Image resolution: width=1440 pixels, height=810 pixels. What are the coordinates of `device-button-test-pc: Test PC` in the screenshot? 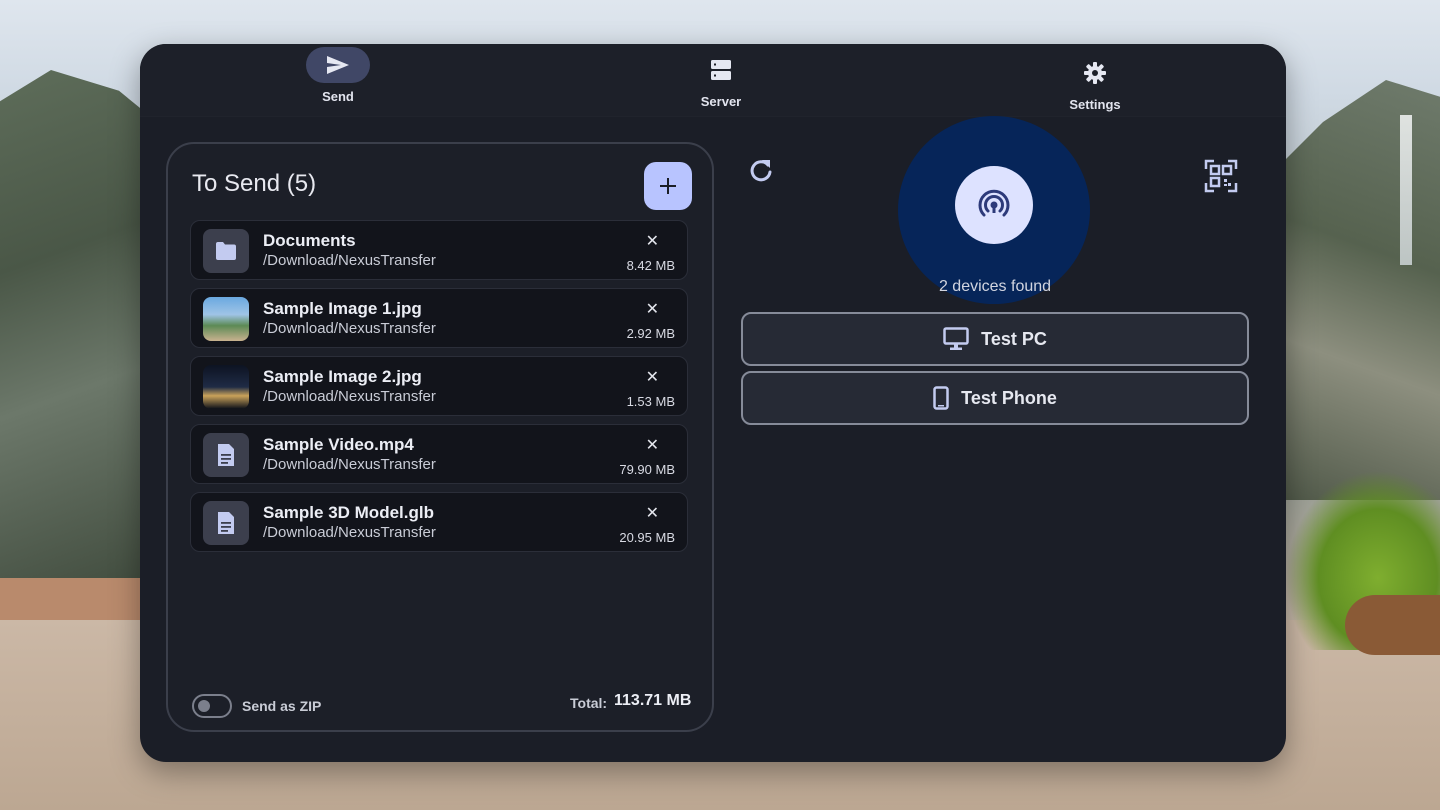 It's located at (995, 339).